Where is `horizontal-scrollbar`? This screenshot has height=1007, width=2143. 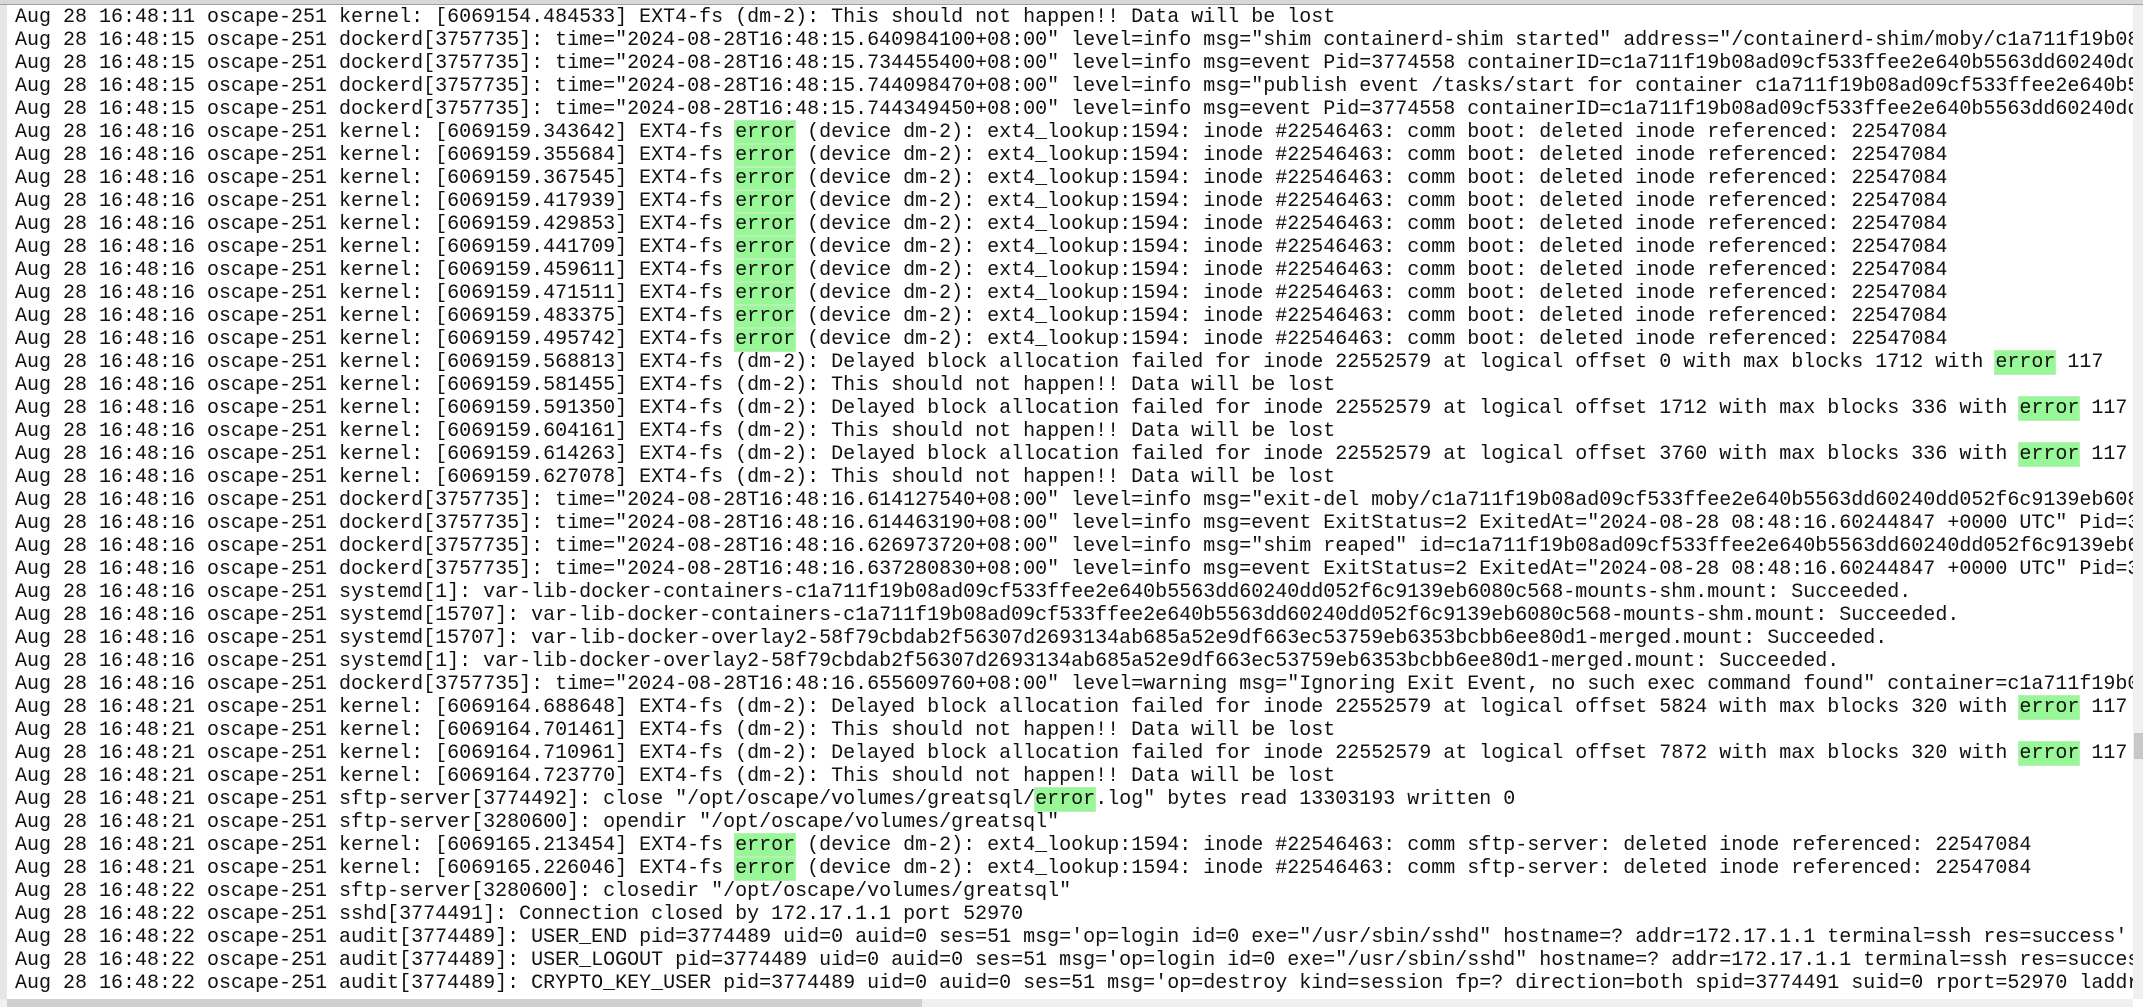
horizontal-scrollbar is located at coordinates (1066, 1003).